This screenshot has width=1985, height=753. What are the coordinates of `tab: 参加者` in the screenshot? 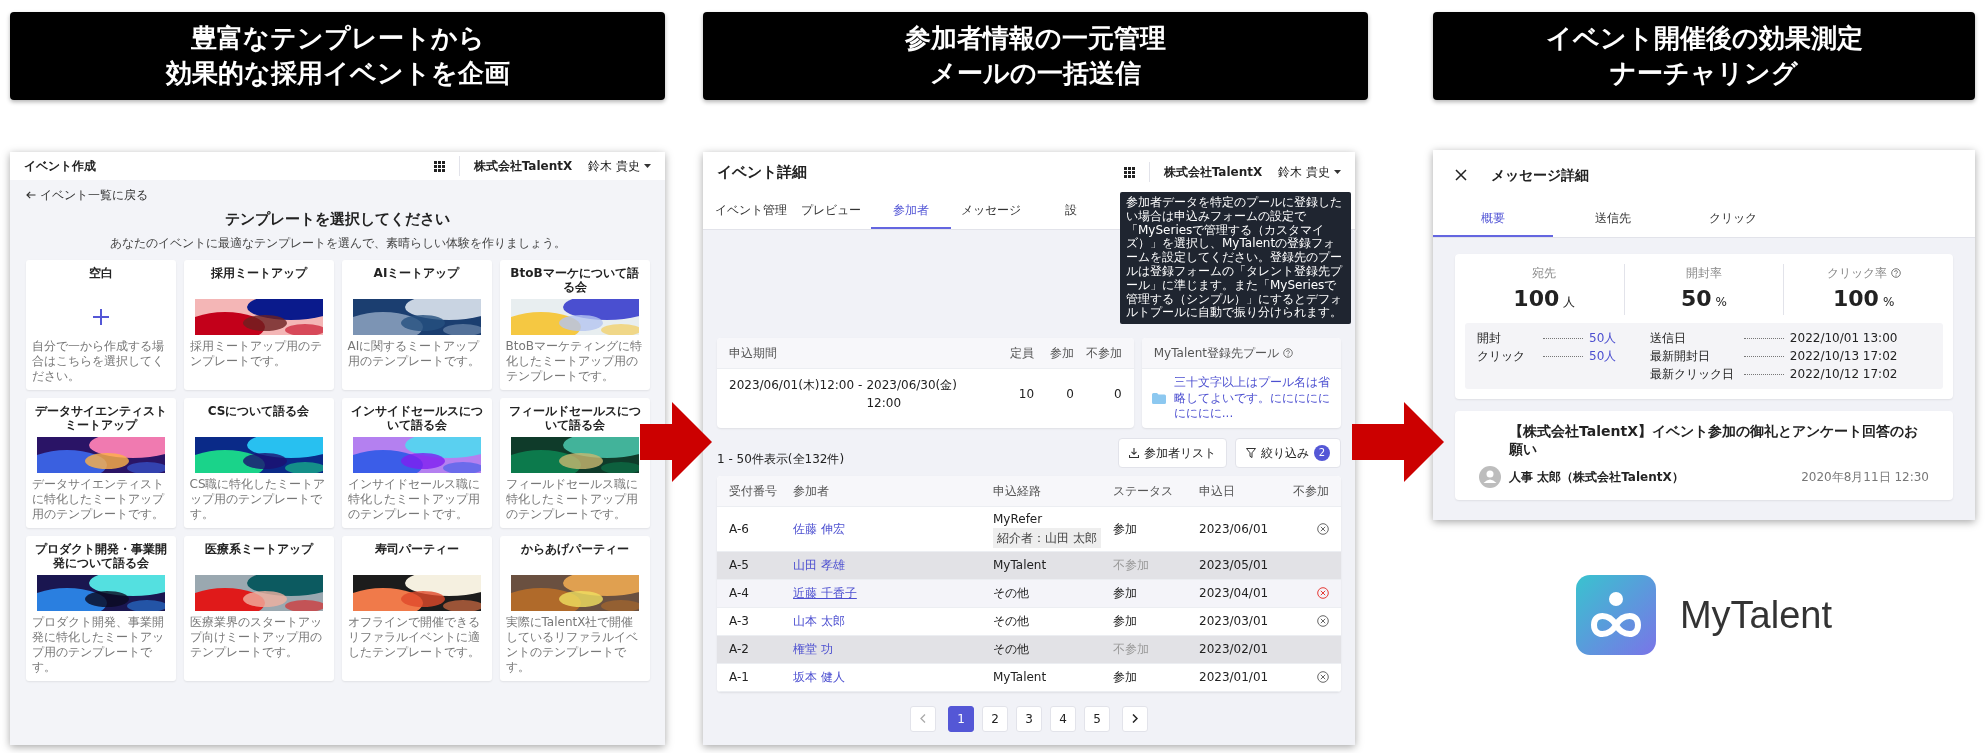 It's located at (911, 210).